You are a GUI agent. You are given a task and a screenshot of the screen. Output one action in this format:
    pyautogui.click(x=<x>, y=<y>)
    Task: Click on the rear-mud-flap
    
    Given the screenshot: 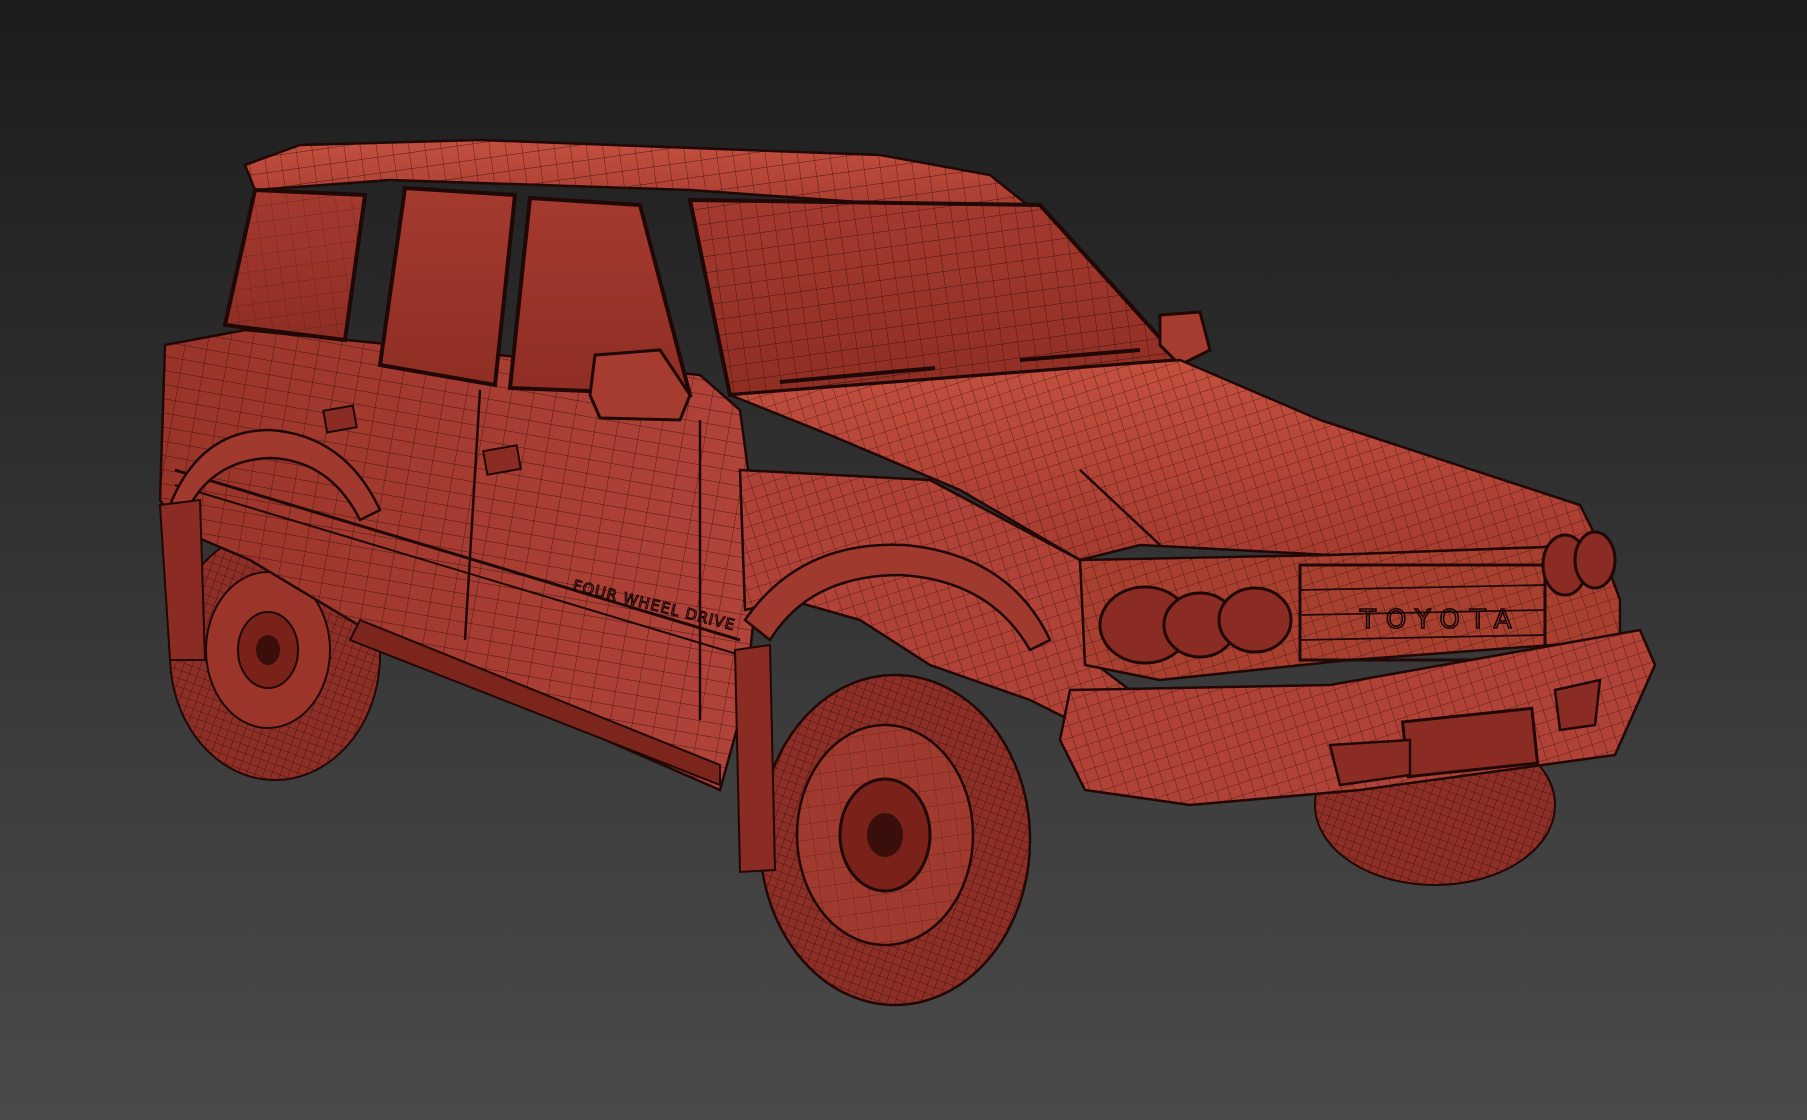 What is the action you would take?
    pyautogui.click(x=182, y=579)
    